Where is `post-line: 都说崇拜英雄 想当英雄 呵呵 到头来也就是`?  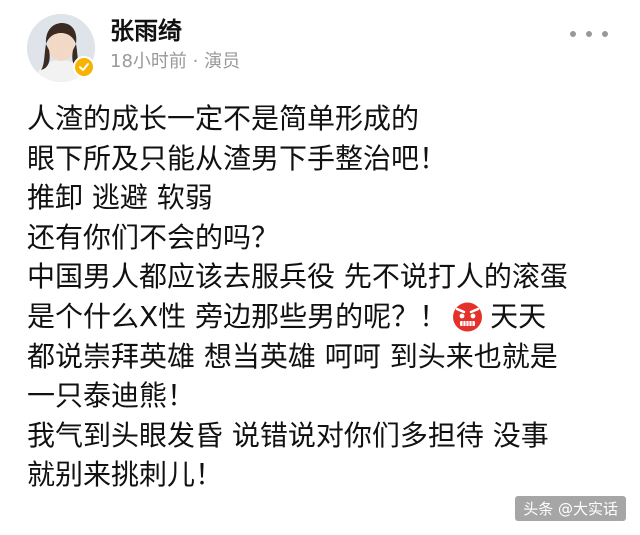 post-line: 都说崇拜英雄 想当英雄 呵呵 到头来也就是 is located at coordinates (292, 356).